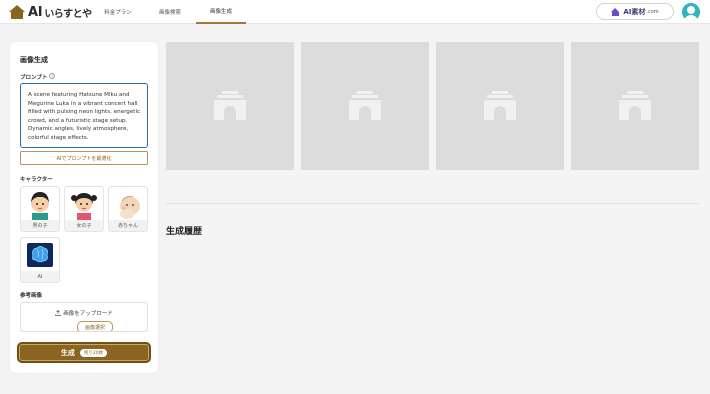 The height and width of the screenshot is (394, 710). Describe the element at coordinates (118, 12) in the screenshot. I see `nav-pricing: 料金プラン` at that location.